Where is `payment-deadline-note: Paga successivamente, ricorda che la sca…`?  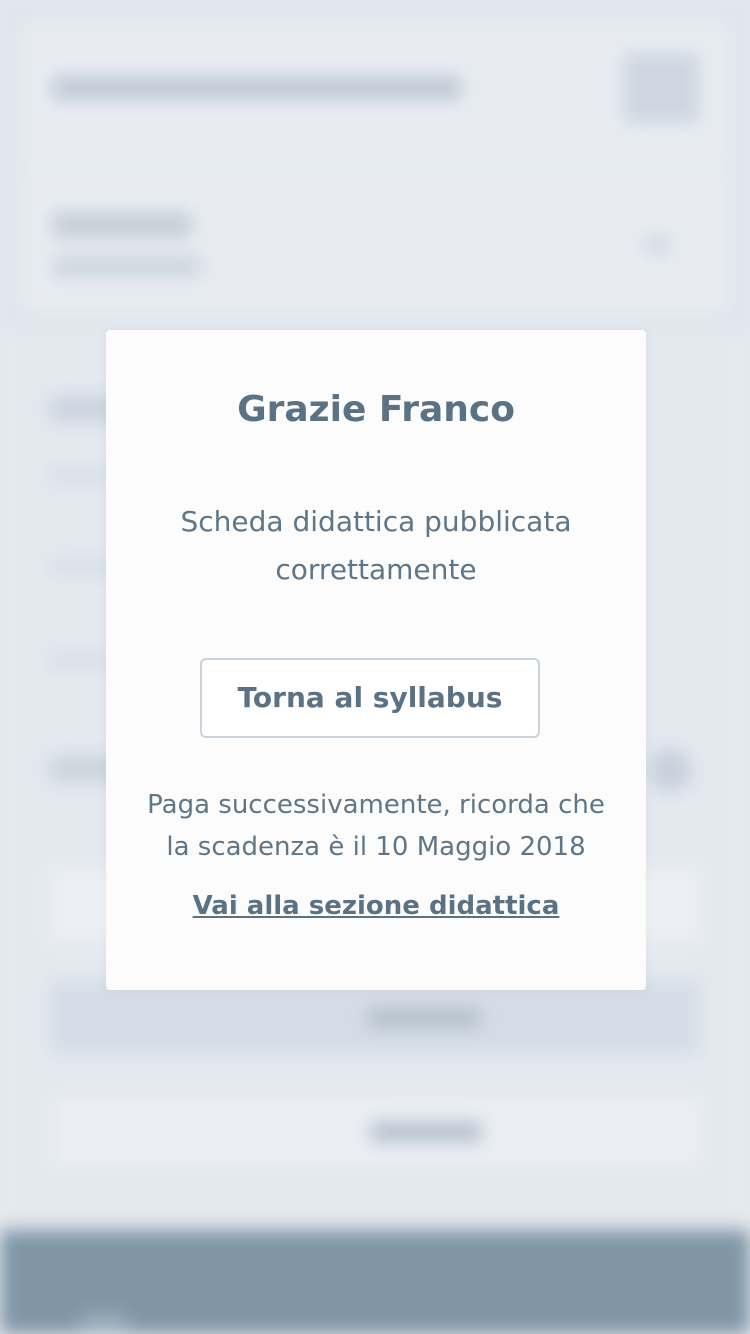
payment-deadline-note: Paga successivamente, ricorda che la sca… is located at coordinates (376, 826).